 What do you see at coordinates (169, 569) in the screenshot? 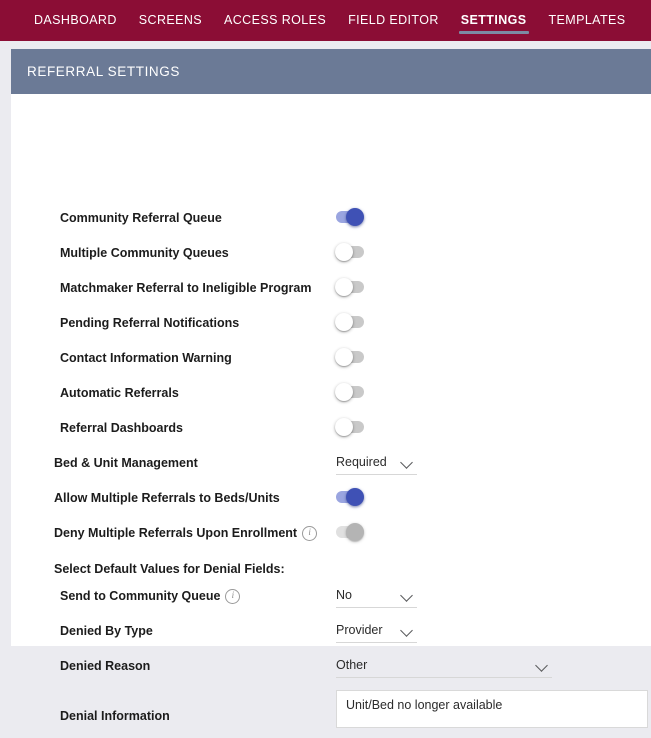
I see `denial-fields-section-title: Select Default Values for Denial Fields:` at bounding box center [169, 569].